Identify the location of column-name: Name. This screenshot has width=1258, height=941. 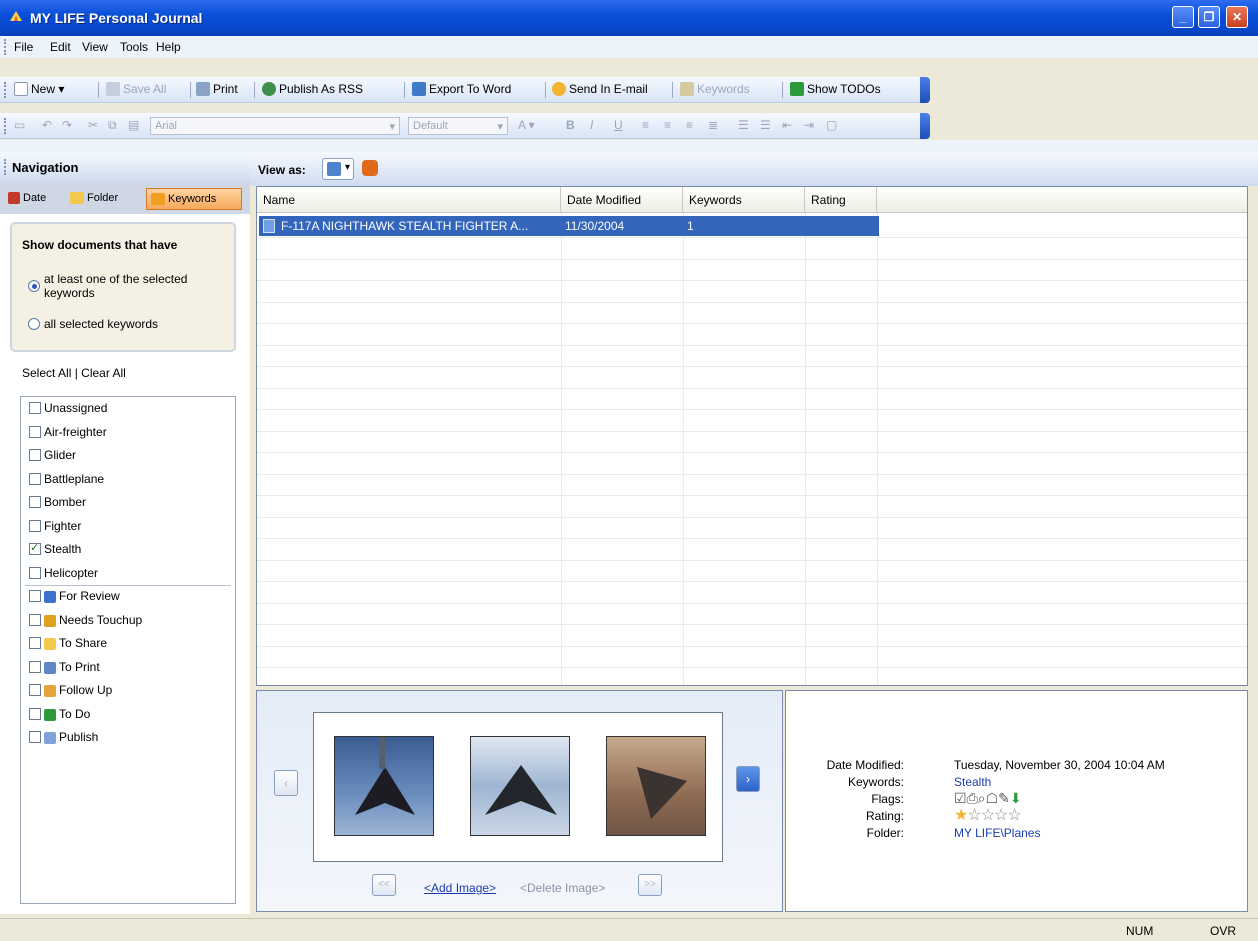
(409, 200).